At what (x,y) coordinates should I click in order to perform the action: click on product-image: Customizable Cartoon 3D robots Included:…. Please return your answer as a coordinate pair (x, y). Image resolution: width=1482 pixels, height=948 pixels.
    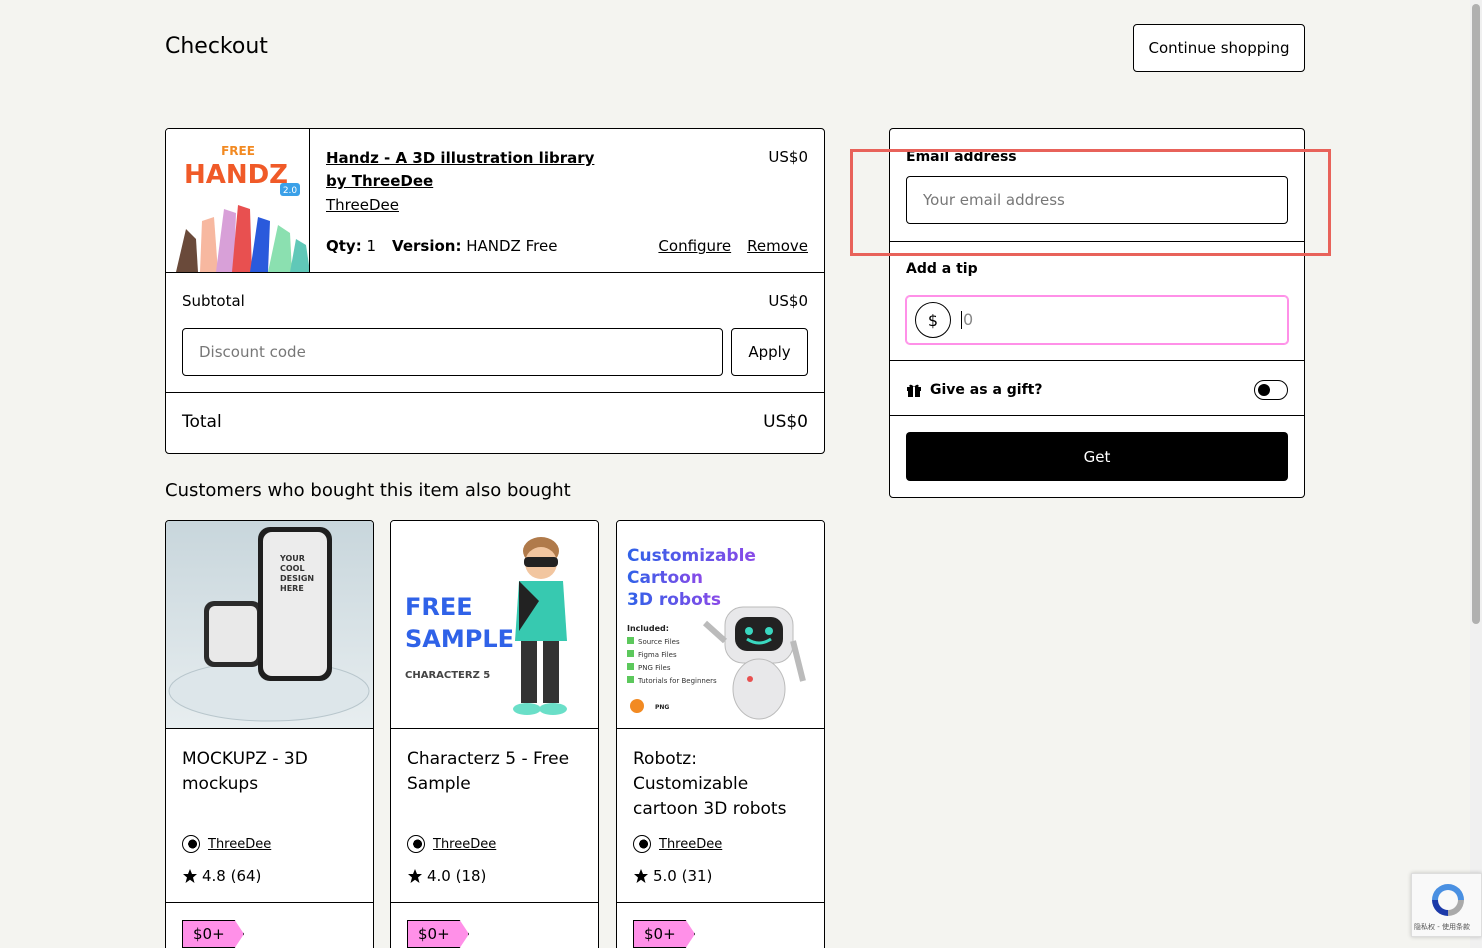
    Looking at the image, I should click on (720, 625).